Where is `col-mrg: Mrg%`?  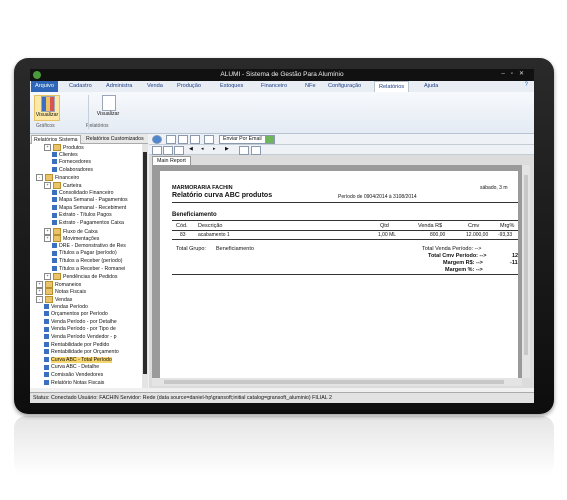 col-mrg: Mrg% is located at coordinates (507, 226).